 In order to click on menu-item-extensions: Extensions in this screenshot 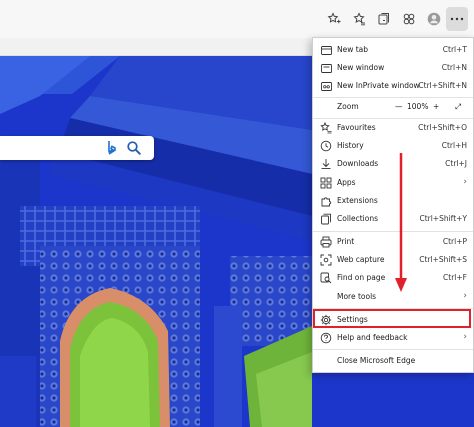, I will do `click(393, 201)`.